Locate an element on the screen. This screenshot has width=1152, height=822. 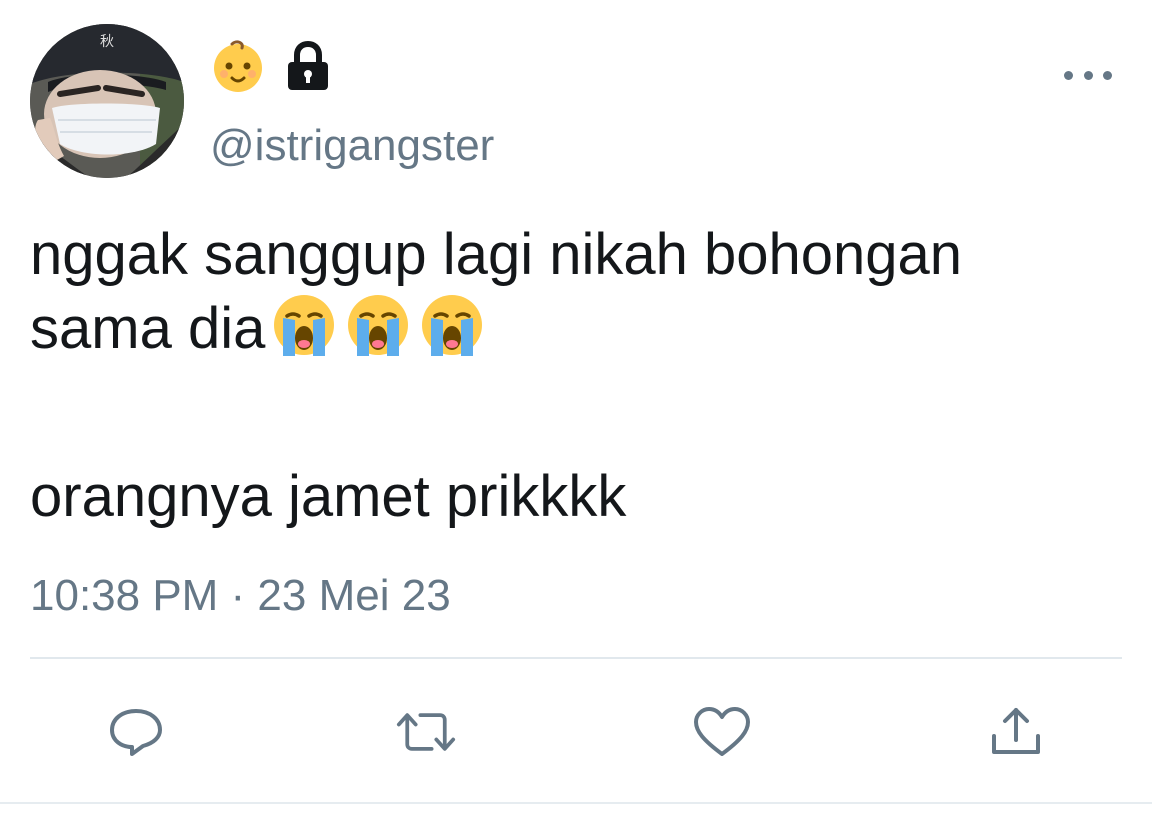
baby-face-emoji is located at coordinates (238, 66).